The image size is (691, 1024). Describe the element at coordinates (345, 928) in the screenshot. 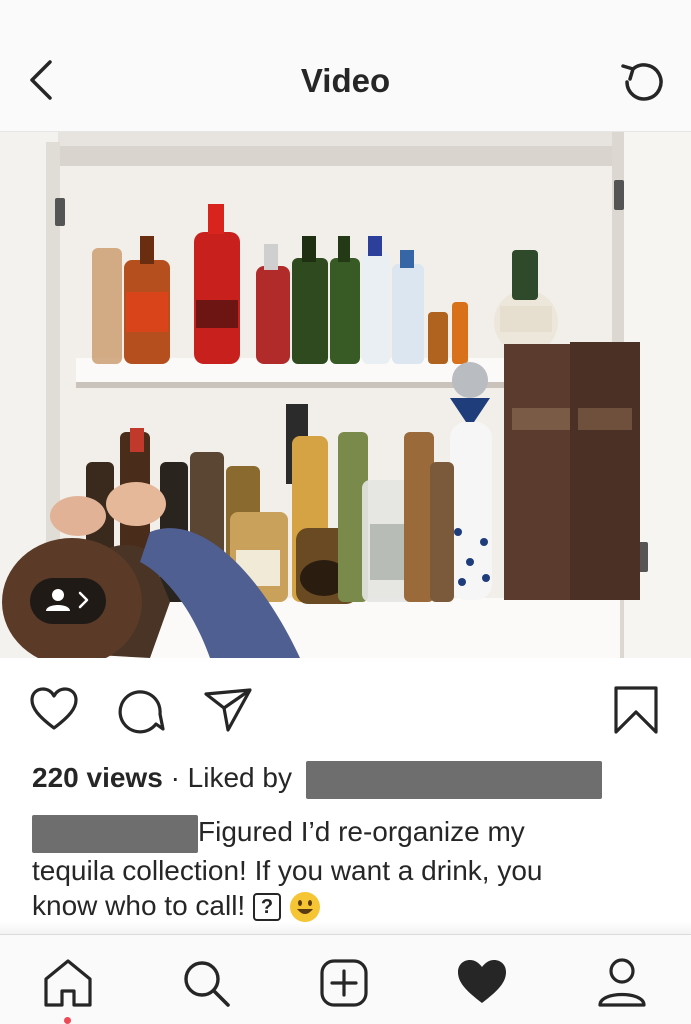

I see `caption-overflow-fade` at that location.